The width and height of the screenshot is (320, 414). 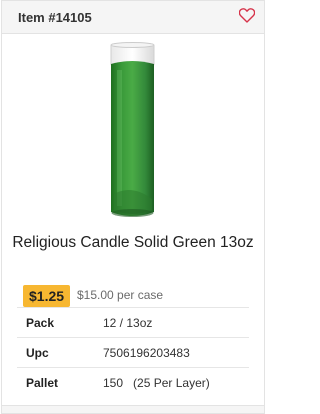 I want to click on spec-row-pallet: Pallet 150 (25 Per Layer), so click(x=133, y=382).